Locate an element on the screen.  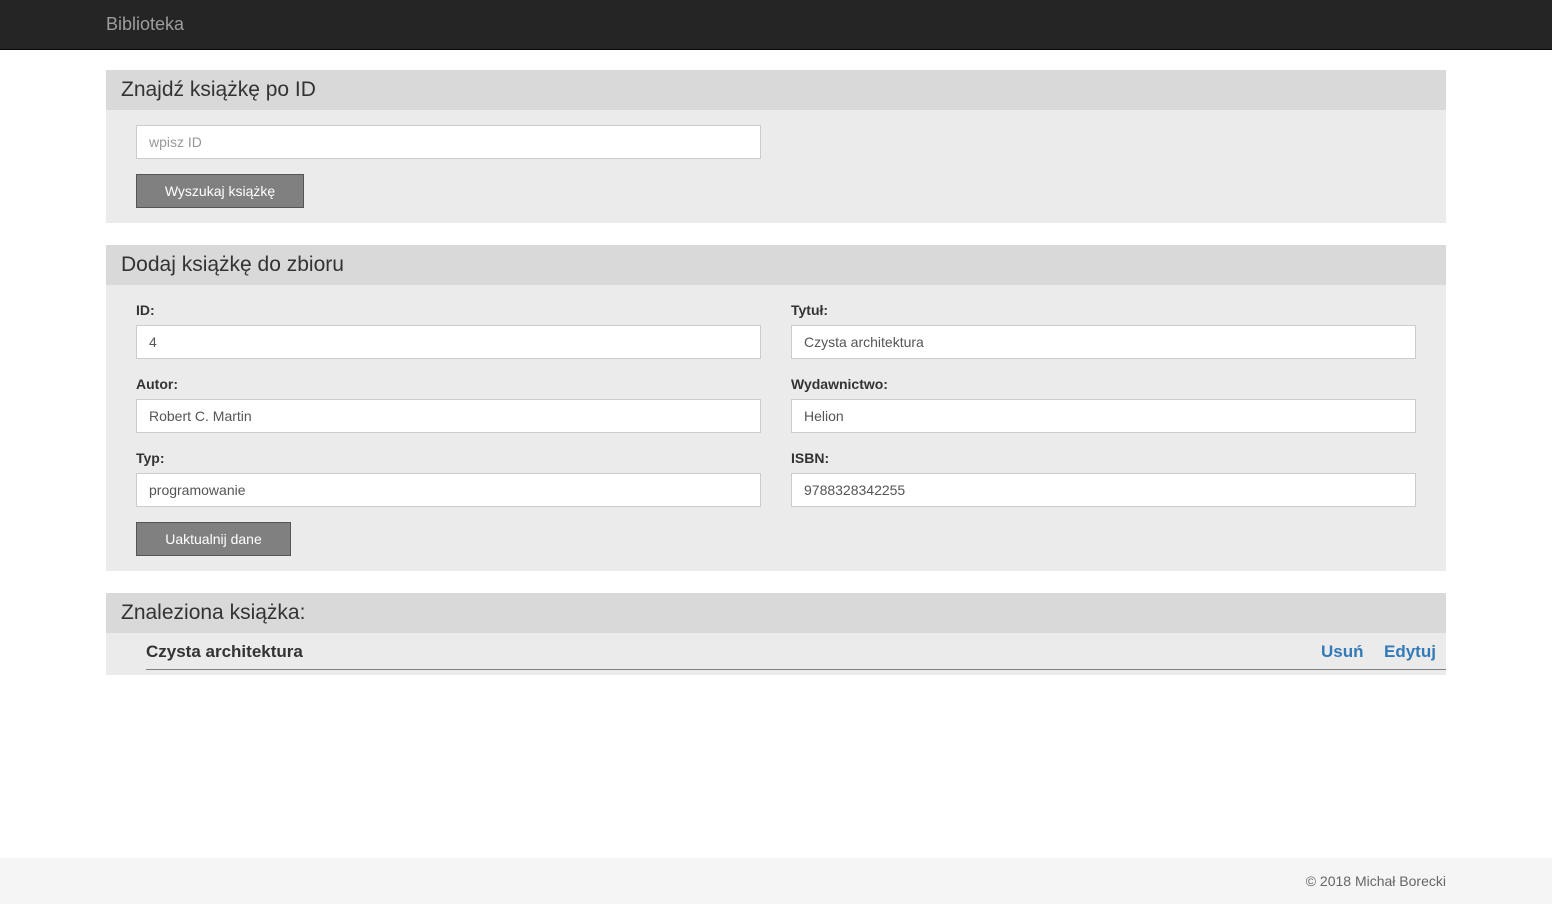
author-label: Autor: is located at coordinates (157, 384).